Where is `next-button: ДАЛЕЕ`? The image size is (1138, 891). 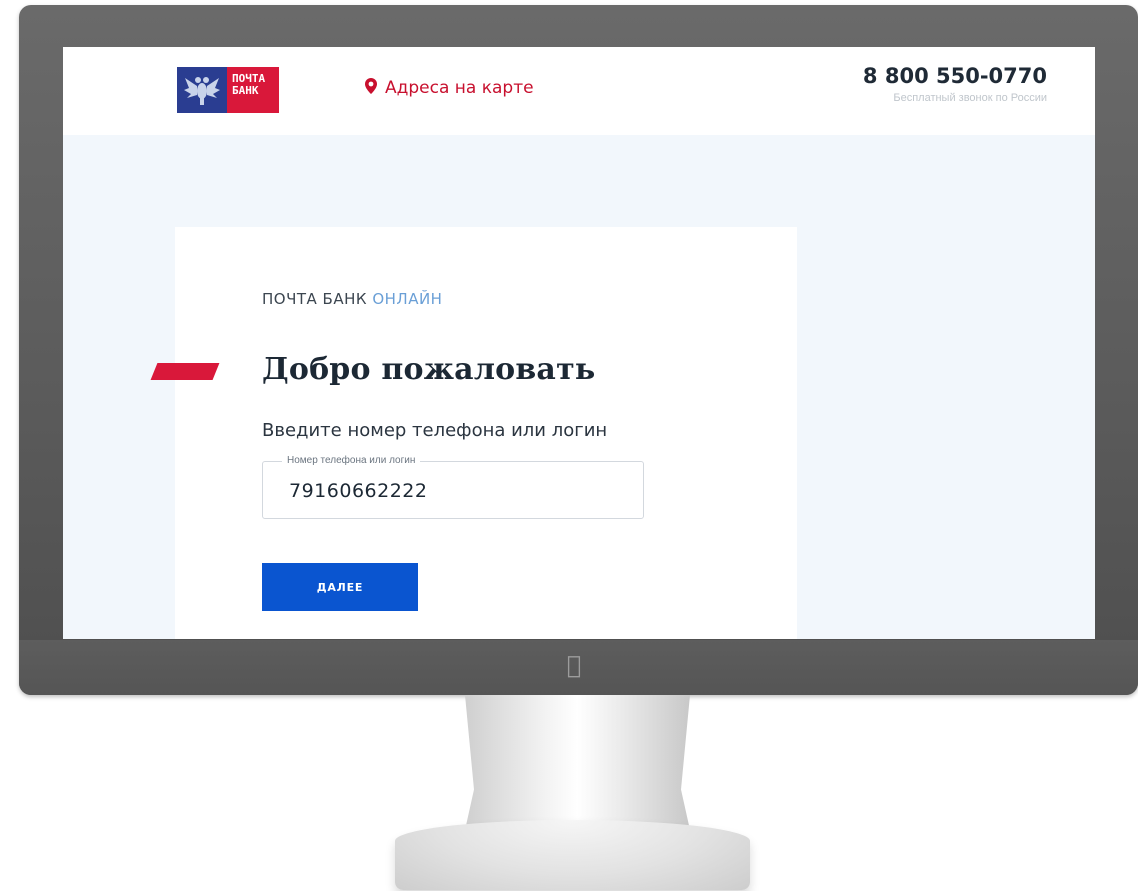
next-button: ДАЛЕЕ is located at coordinates (340, 587).